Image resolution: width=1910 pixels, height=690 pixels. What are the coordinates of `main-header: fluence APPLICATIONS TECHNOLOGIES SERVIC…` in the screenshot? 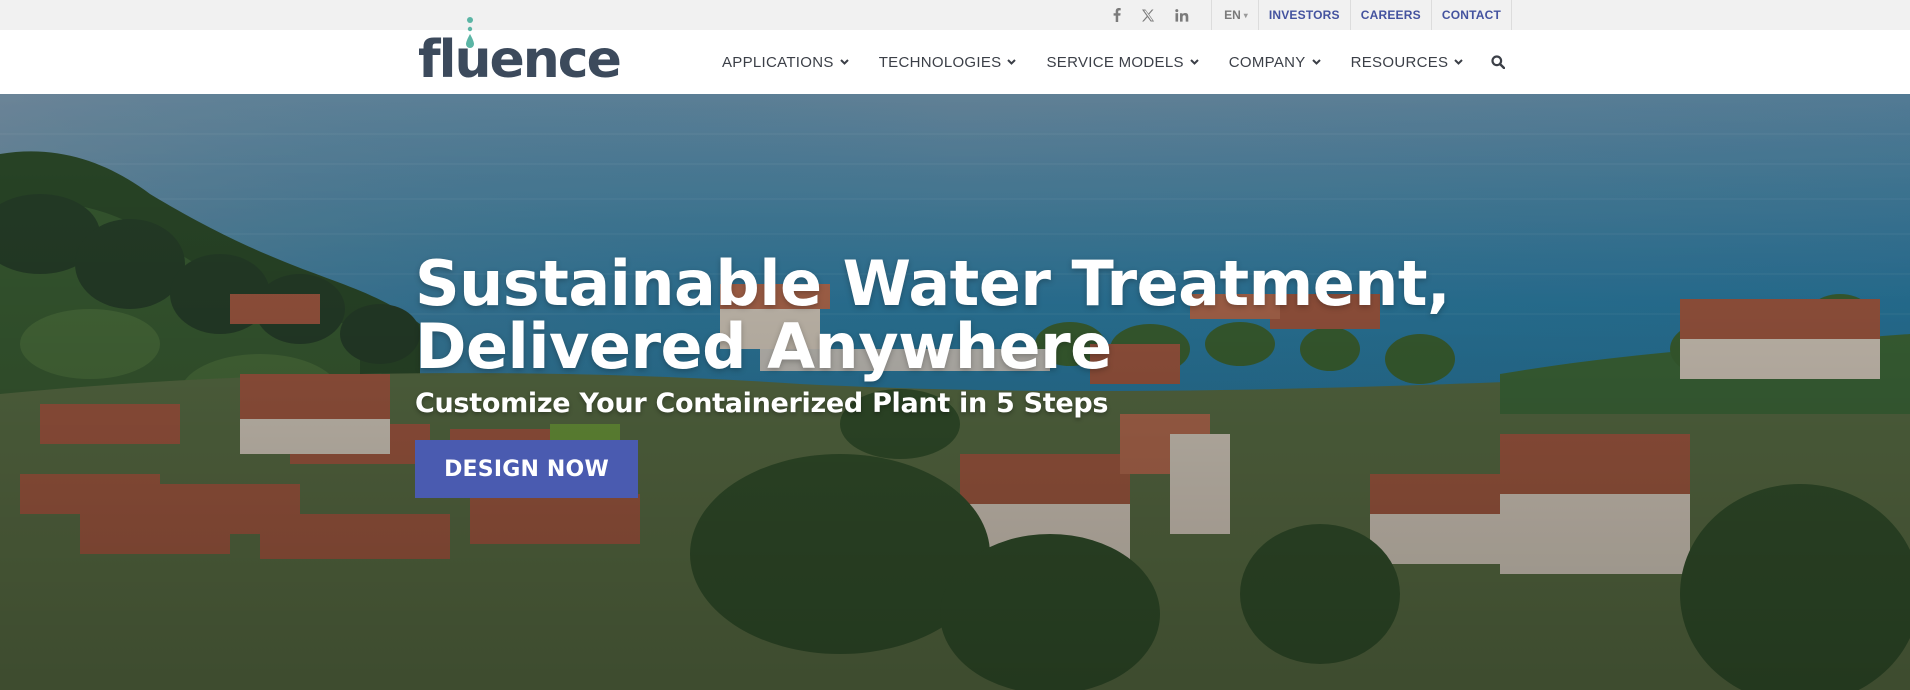 It's located at (955, 55).